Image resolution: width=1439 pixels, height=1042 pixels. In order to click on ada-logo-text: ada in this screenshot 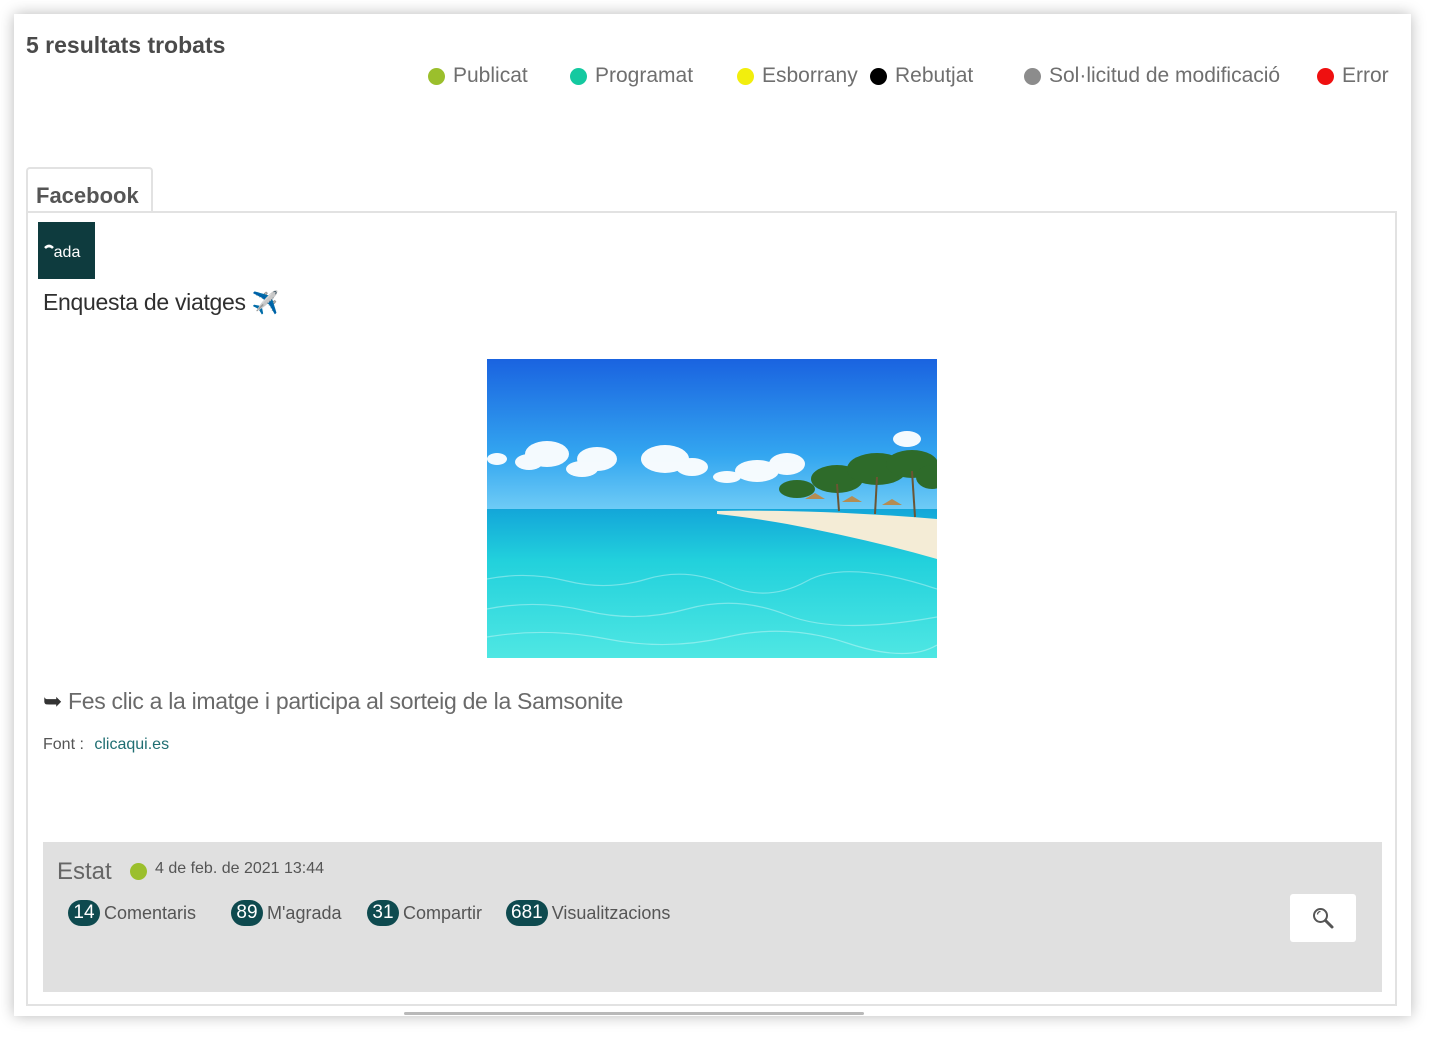, I will do `click(66, 252)`.